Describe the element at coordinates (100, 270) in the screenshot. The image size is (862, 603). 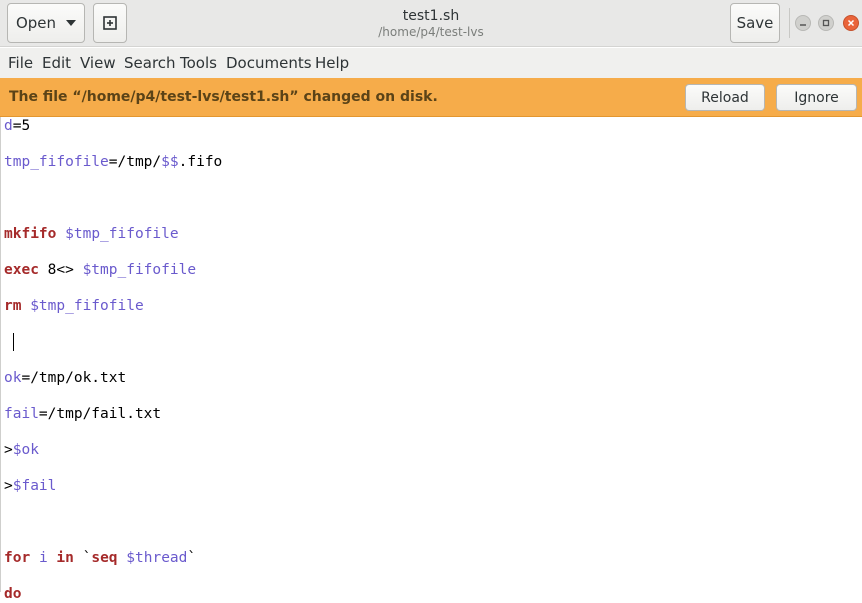
I see `code-line: exec 8<> $tmp_fifofile` at that location.